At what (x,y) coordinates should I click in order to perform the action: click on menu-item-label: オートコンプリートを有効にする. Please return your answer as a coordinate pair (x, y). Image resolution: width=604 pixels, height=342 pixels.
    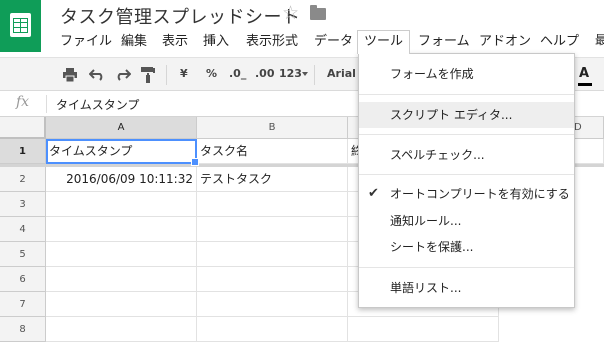
    Looking at the image, I should click on (480, 194).